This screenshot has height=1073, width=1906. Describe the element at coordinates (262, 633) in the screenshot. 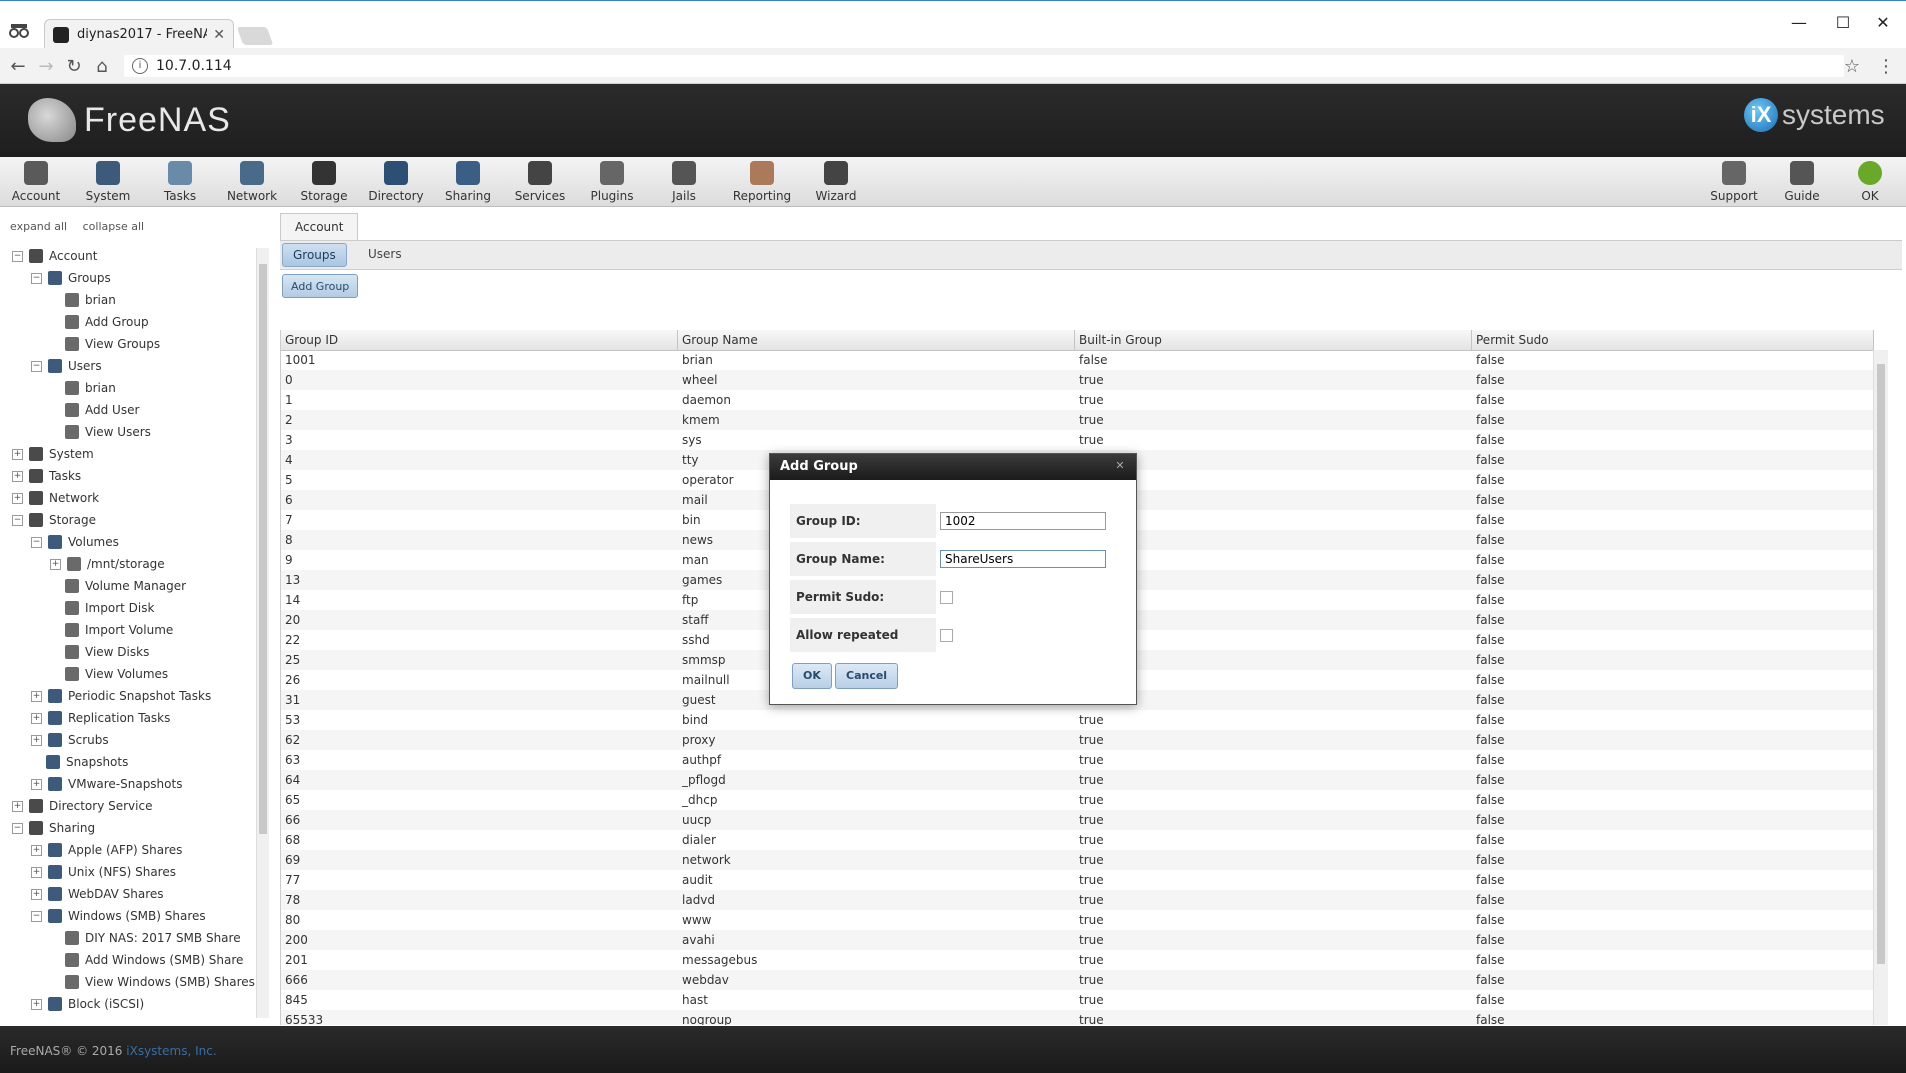

I see `sidebar-scrollbar` at that location.